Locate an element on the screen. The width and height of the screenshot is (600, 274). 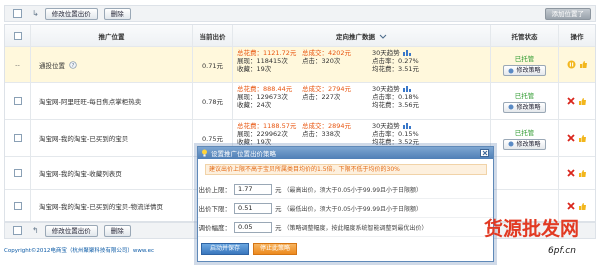
min-bid-unit: 元 is located at coordinates (278, 209).